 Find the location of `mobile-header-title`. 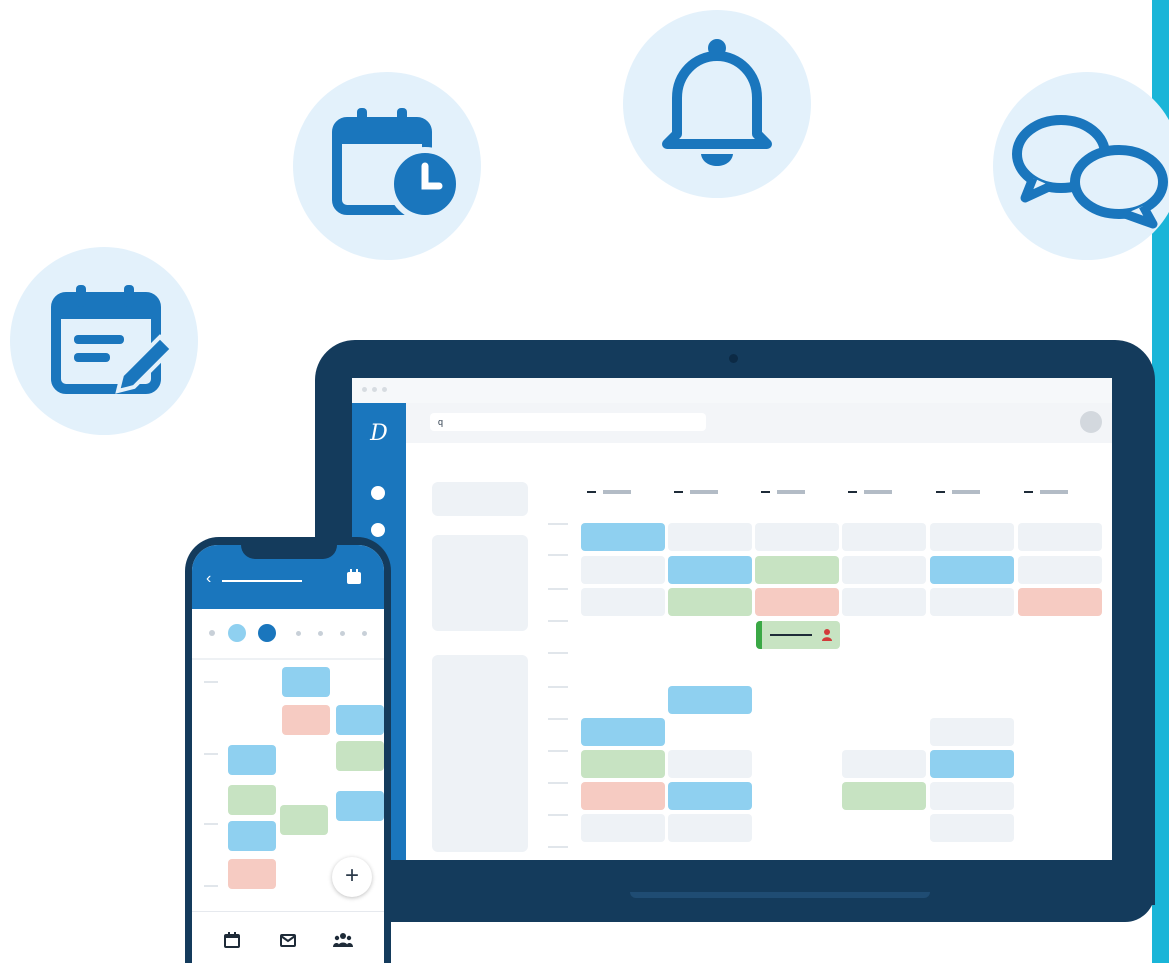

mobile-header-title is located at coordinates (262, 581).